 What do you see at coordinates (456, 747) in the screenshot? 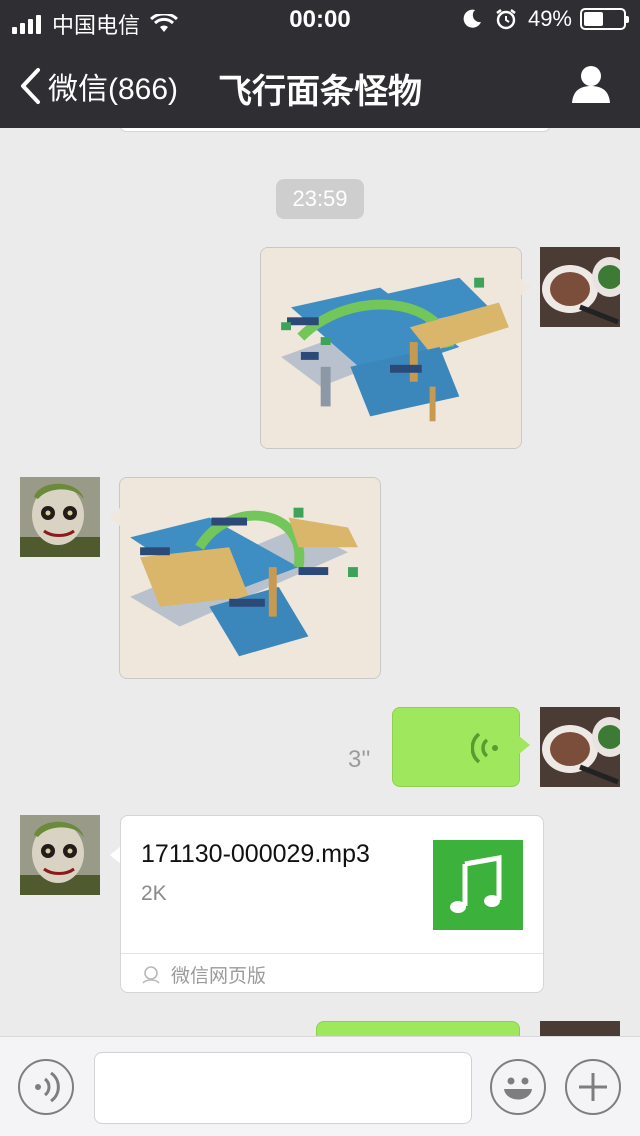
I see `voice-message` at bounding box center [456, 747].